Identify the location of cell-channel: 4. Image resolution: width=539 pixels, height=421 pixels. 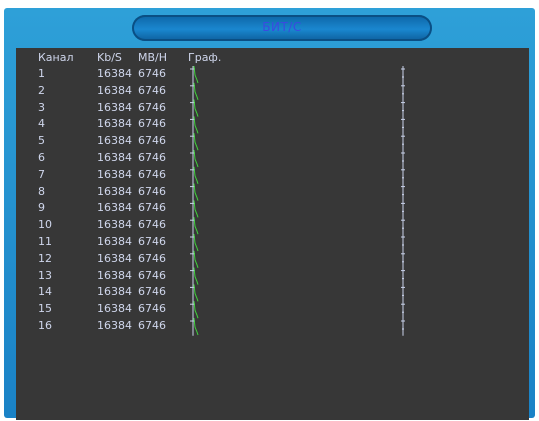
(41, 124).